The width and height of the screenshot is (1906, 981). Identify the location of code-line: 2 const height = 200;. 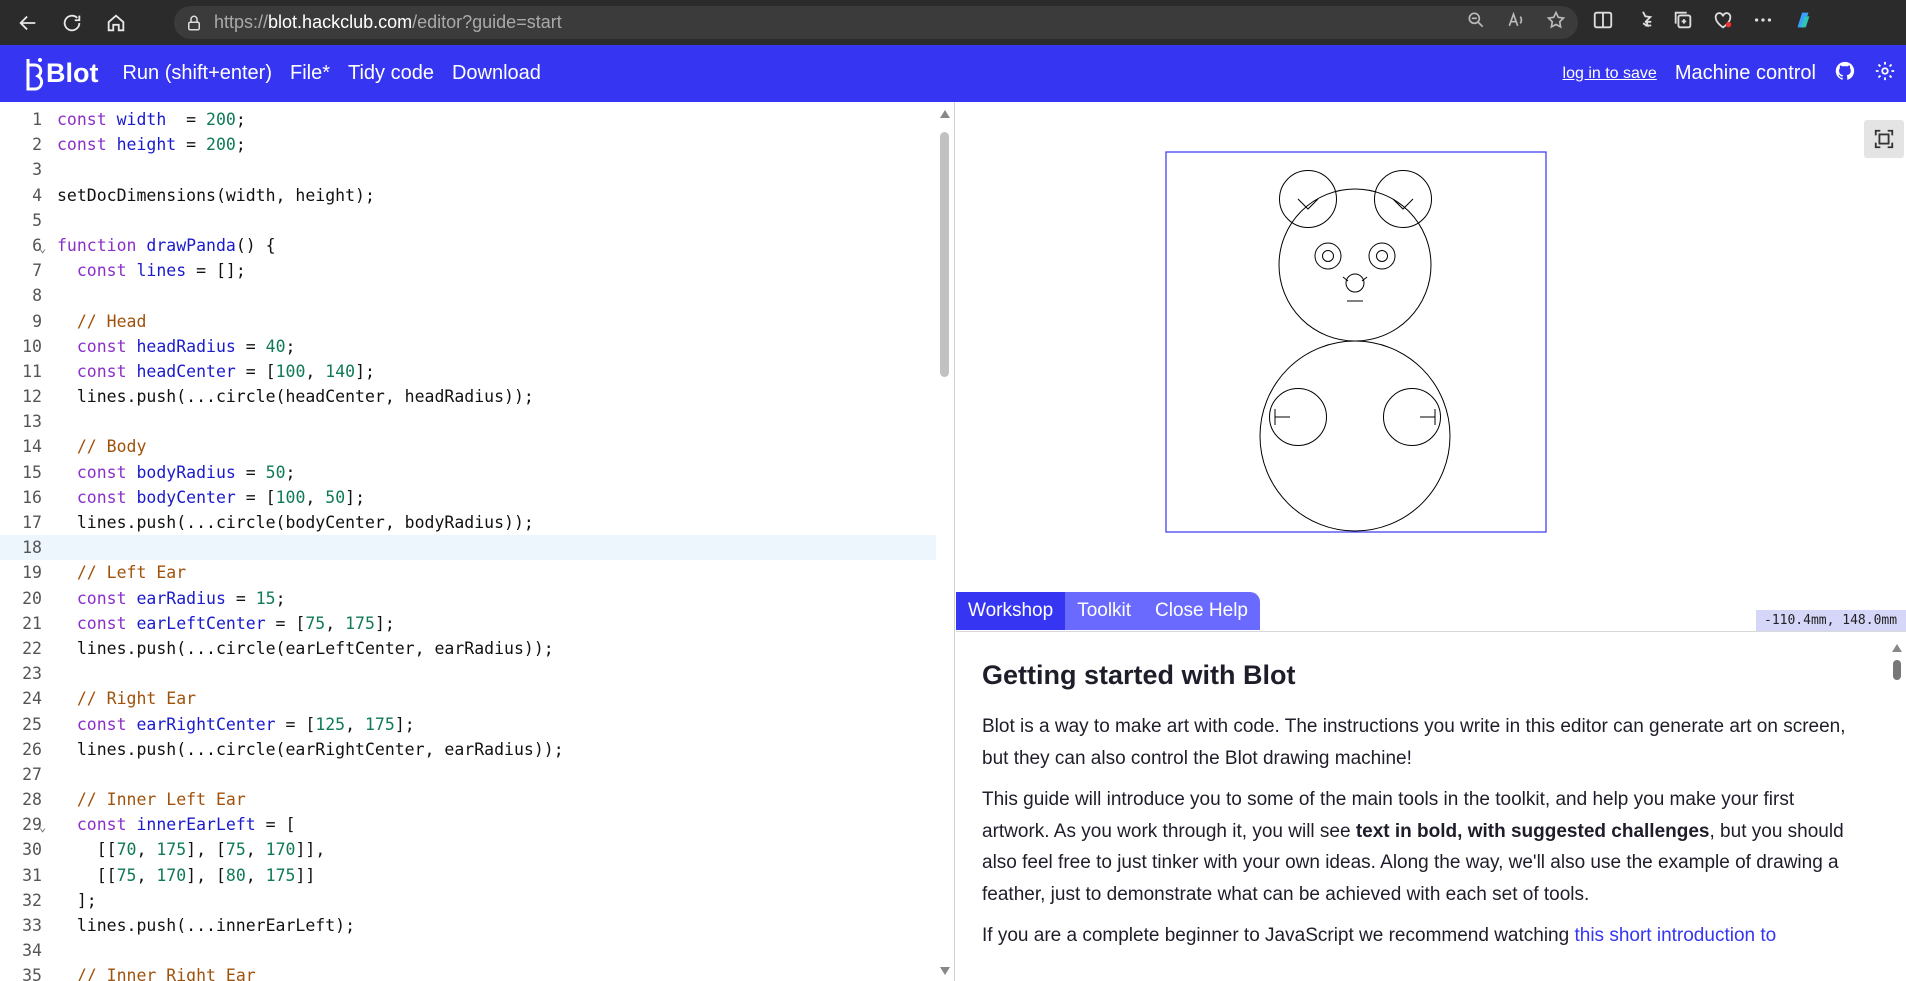
(477, 144).